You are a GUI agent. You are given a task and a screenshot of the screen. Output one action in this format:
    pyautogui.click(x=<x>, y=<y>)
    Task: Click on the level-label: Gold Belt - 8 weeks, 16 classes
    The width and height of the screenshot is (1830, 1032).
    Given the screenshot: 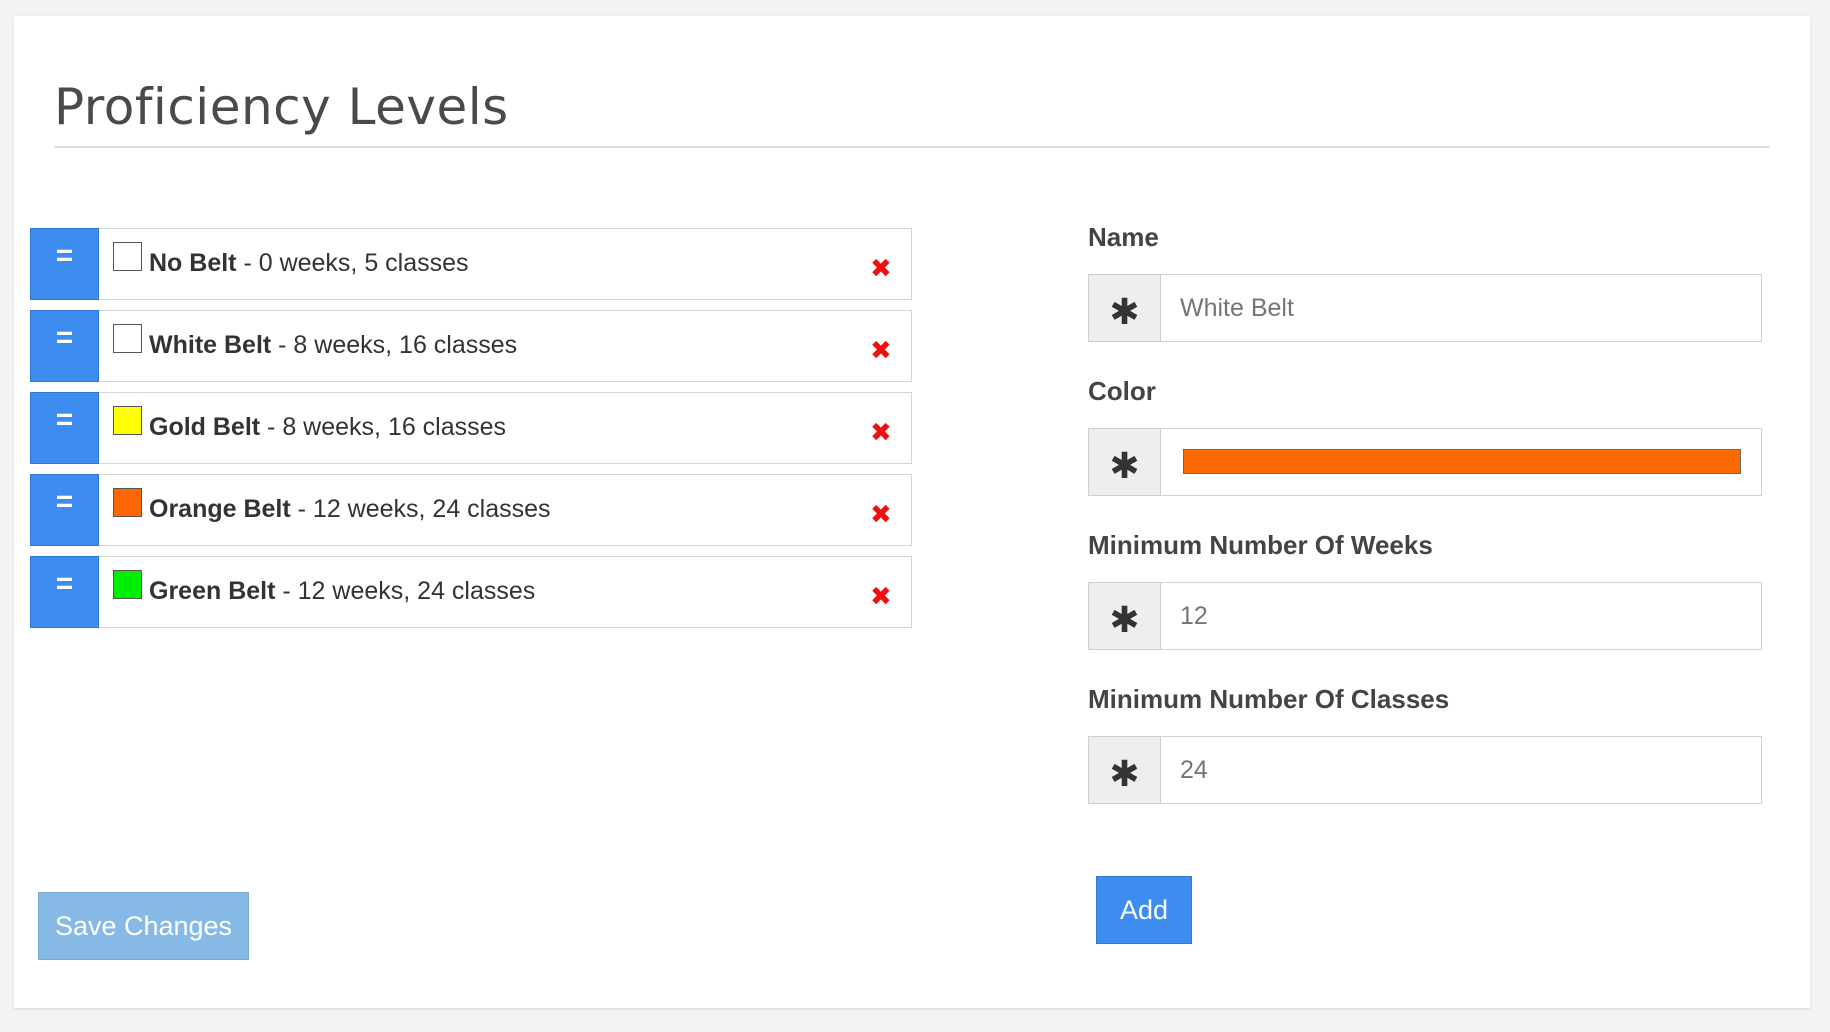 What is the action you would take?
    pyautogui.click(x=327, y=427)
    